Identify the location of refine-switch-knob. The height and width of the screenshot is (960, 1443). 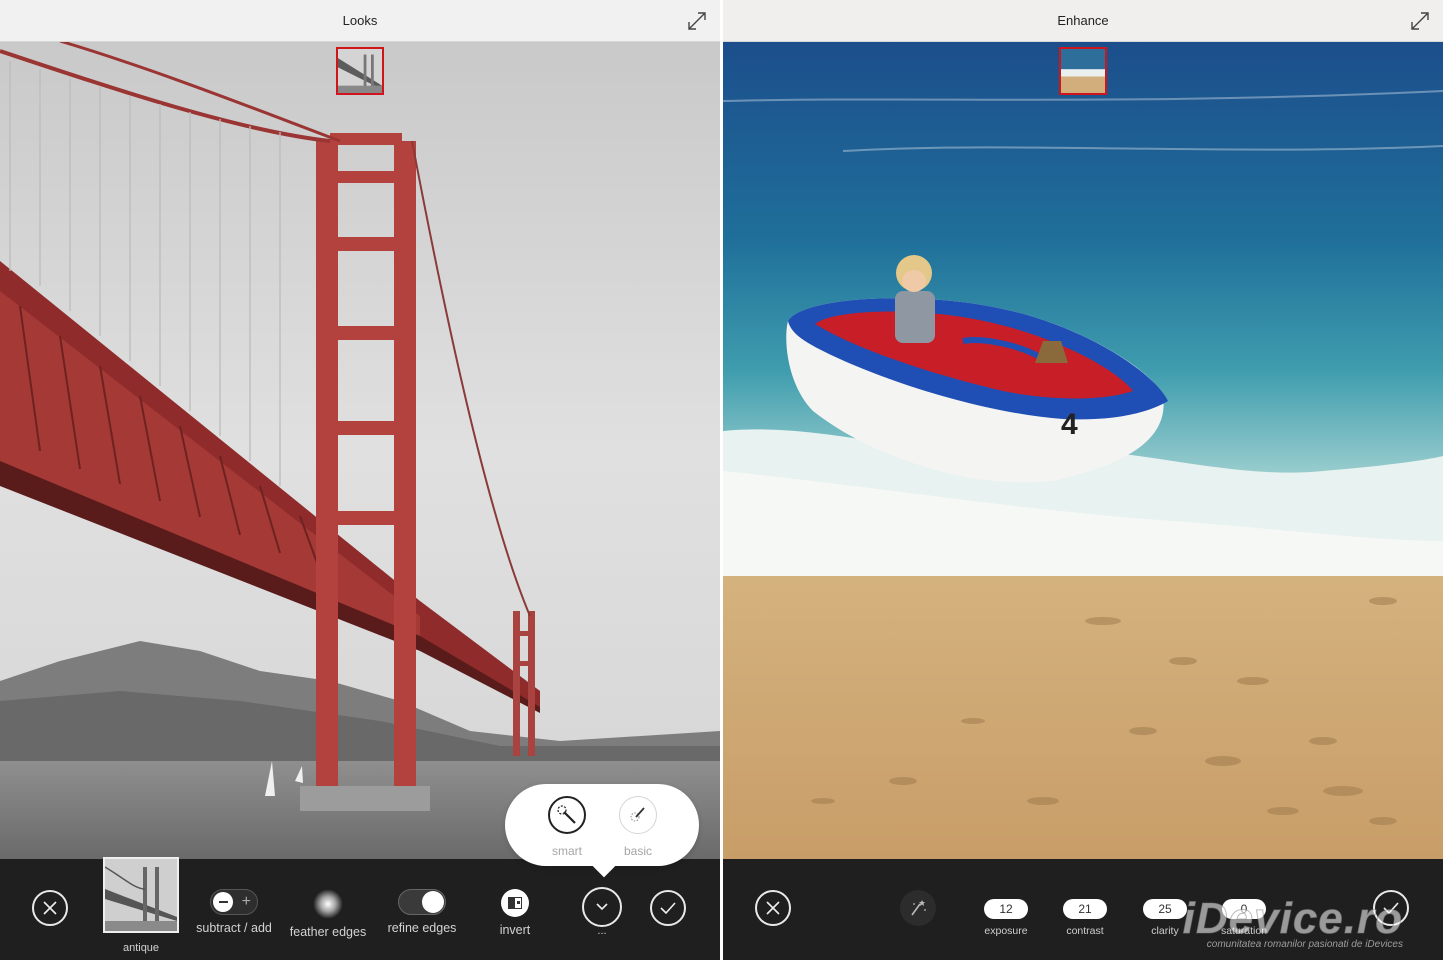
(433, 902).